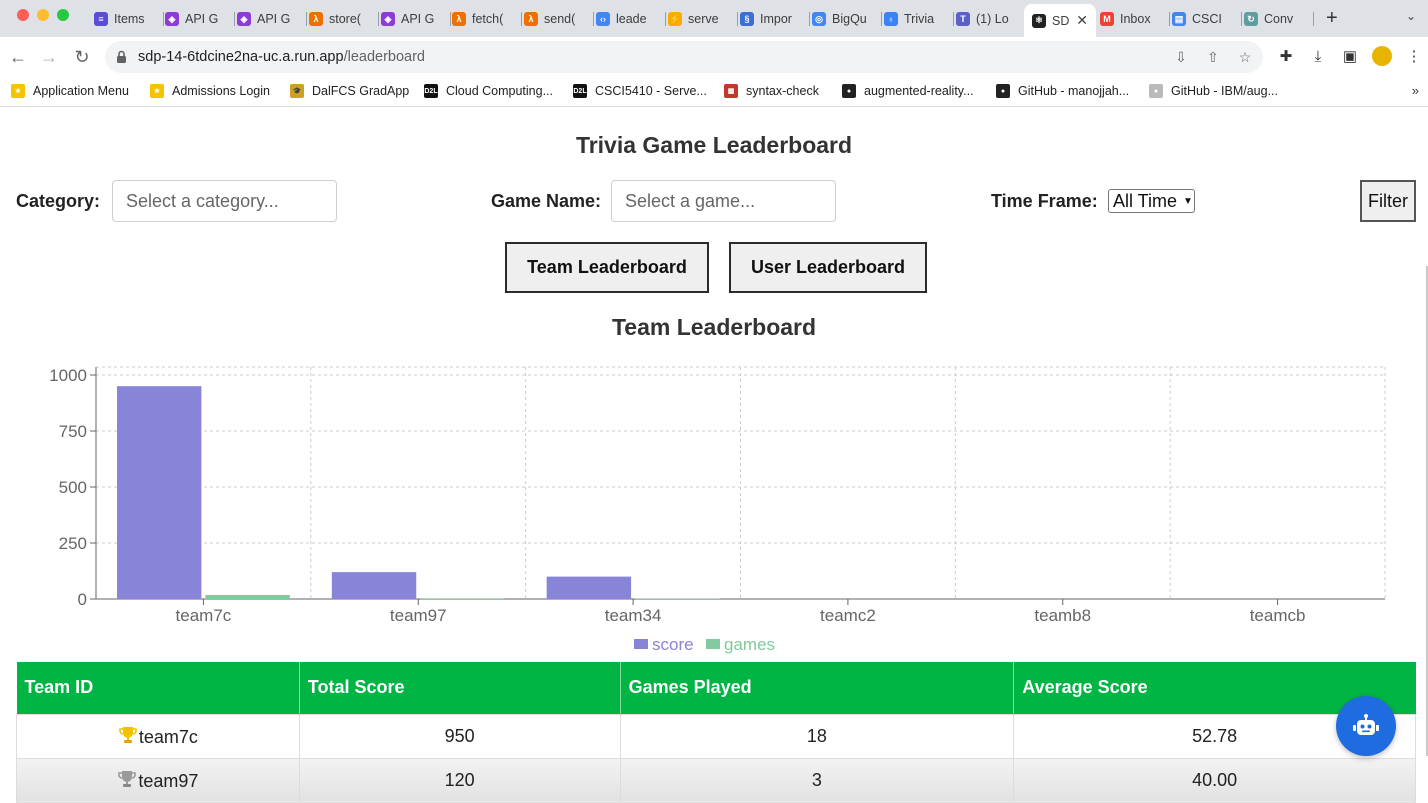  Describe the element at coordinates (349, 91) in the screenshot. I see `bookmark-item: 🎓DalFCS GradApp` at that location.